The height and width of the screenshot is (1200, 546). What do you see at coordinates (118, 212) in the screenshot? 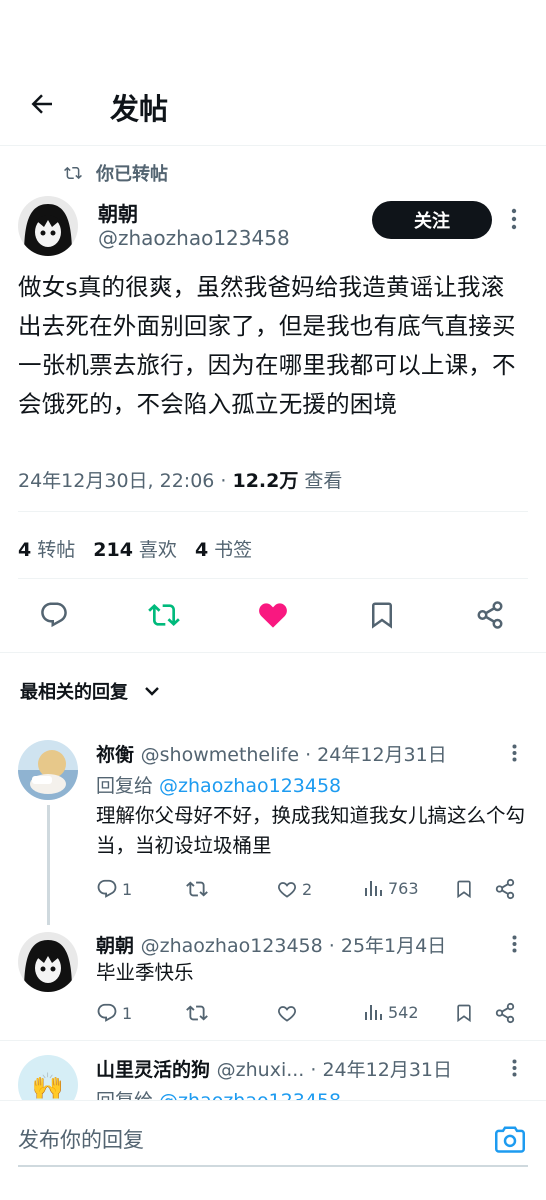
I see `author-name: 朝朝` at bounding box center [118, 212].